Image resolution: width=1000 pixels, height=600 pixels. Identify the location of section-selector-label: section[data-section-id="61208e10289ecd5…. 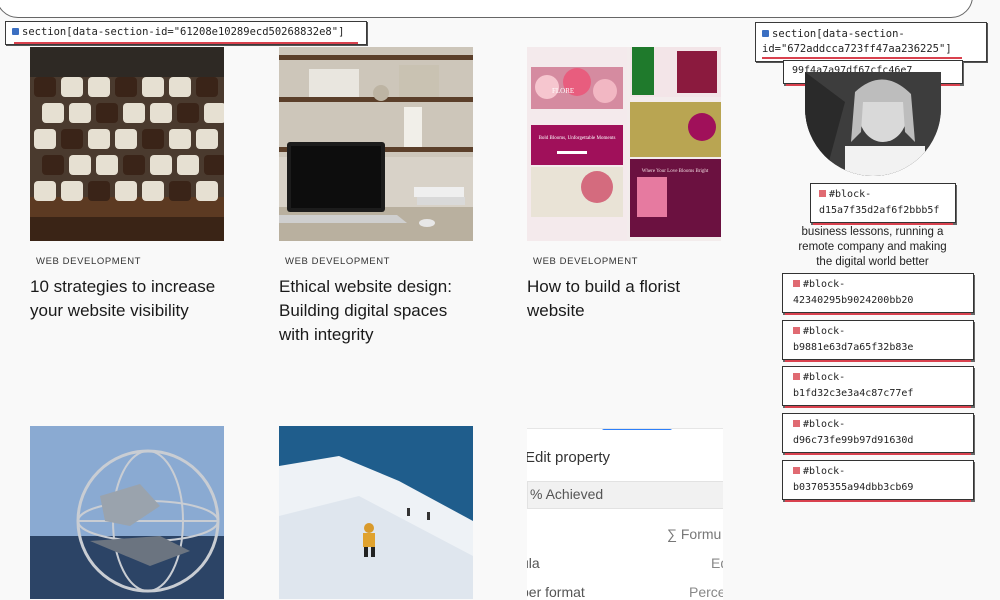
(186, 33).